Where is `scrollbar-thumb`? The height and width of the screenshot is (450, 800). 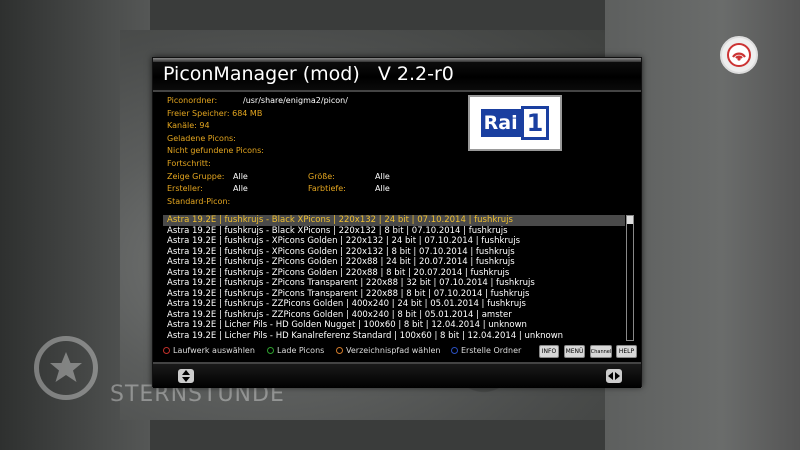 scrollbar-thumb is located at coordinates (630, 220).